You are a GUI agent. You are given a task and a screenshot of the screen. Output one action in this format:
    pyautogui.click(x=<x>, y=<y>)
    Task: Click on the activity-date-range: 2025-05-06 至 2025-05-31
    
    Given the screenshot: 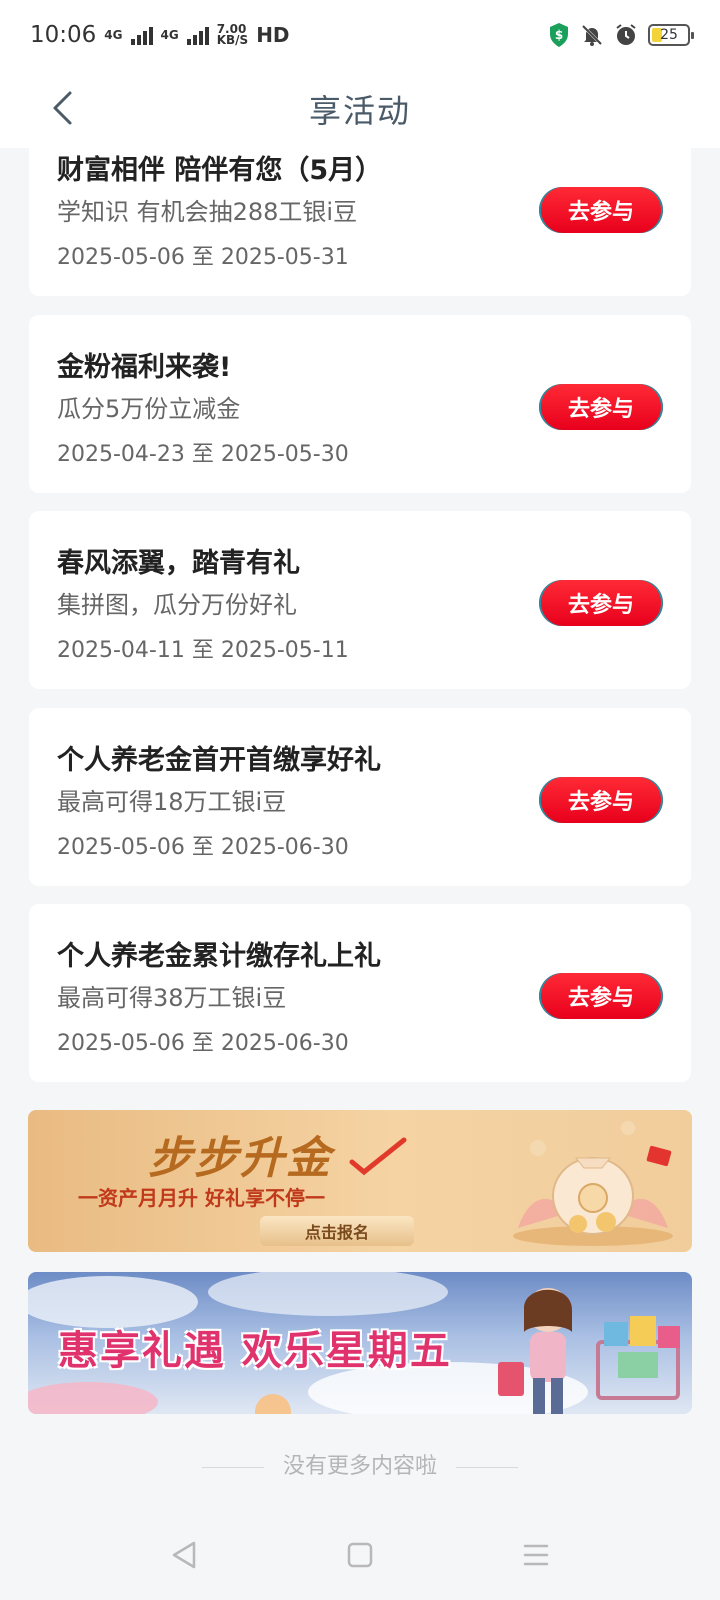 What is the action you would take?
    pyautogui.click(x=203, y=257)
    